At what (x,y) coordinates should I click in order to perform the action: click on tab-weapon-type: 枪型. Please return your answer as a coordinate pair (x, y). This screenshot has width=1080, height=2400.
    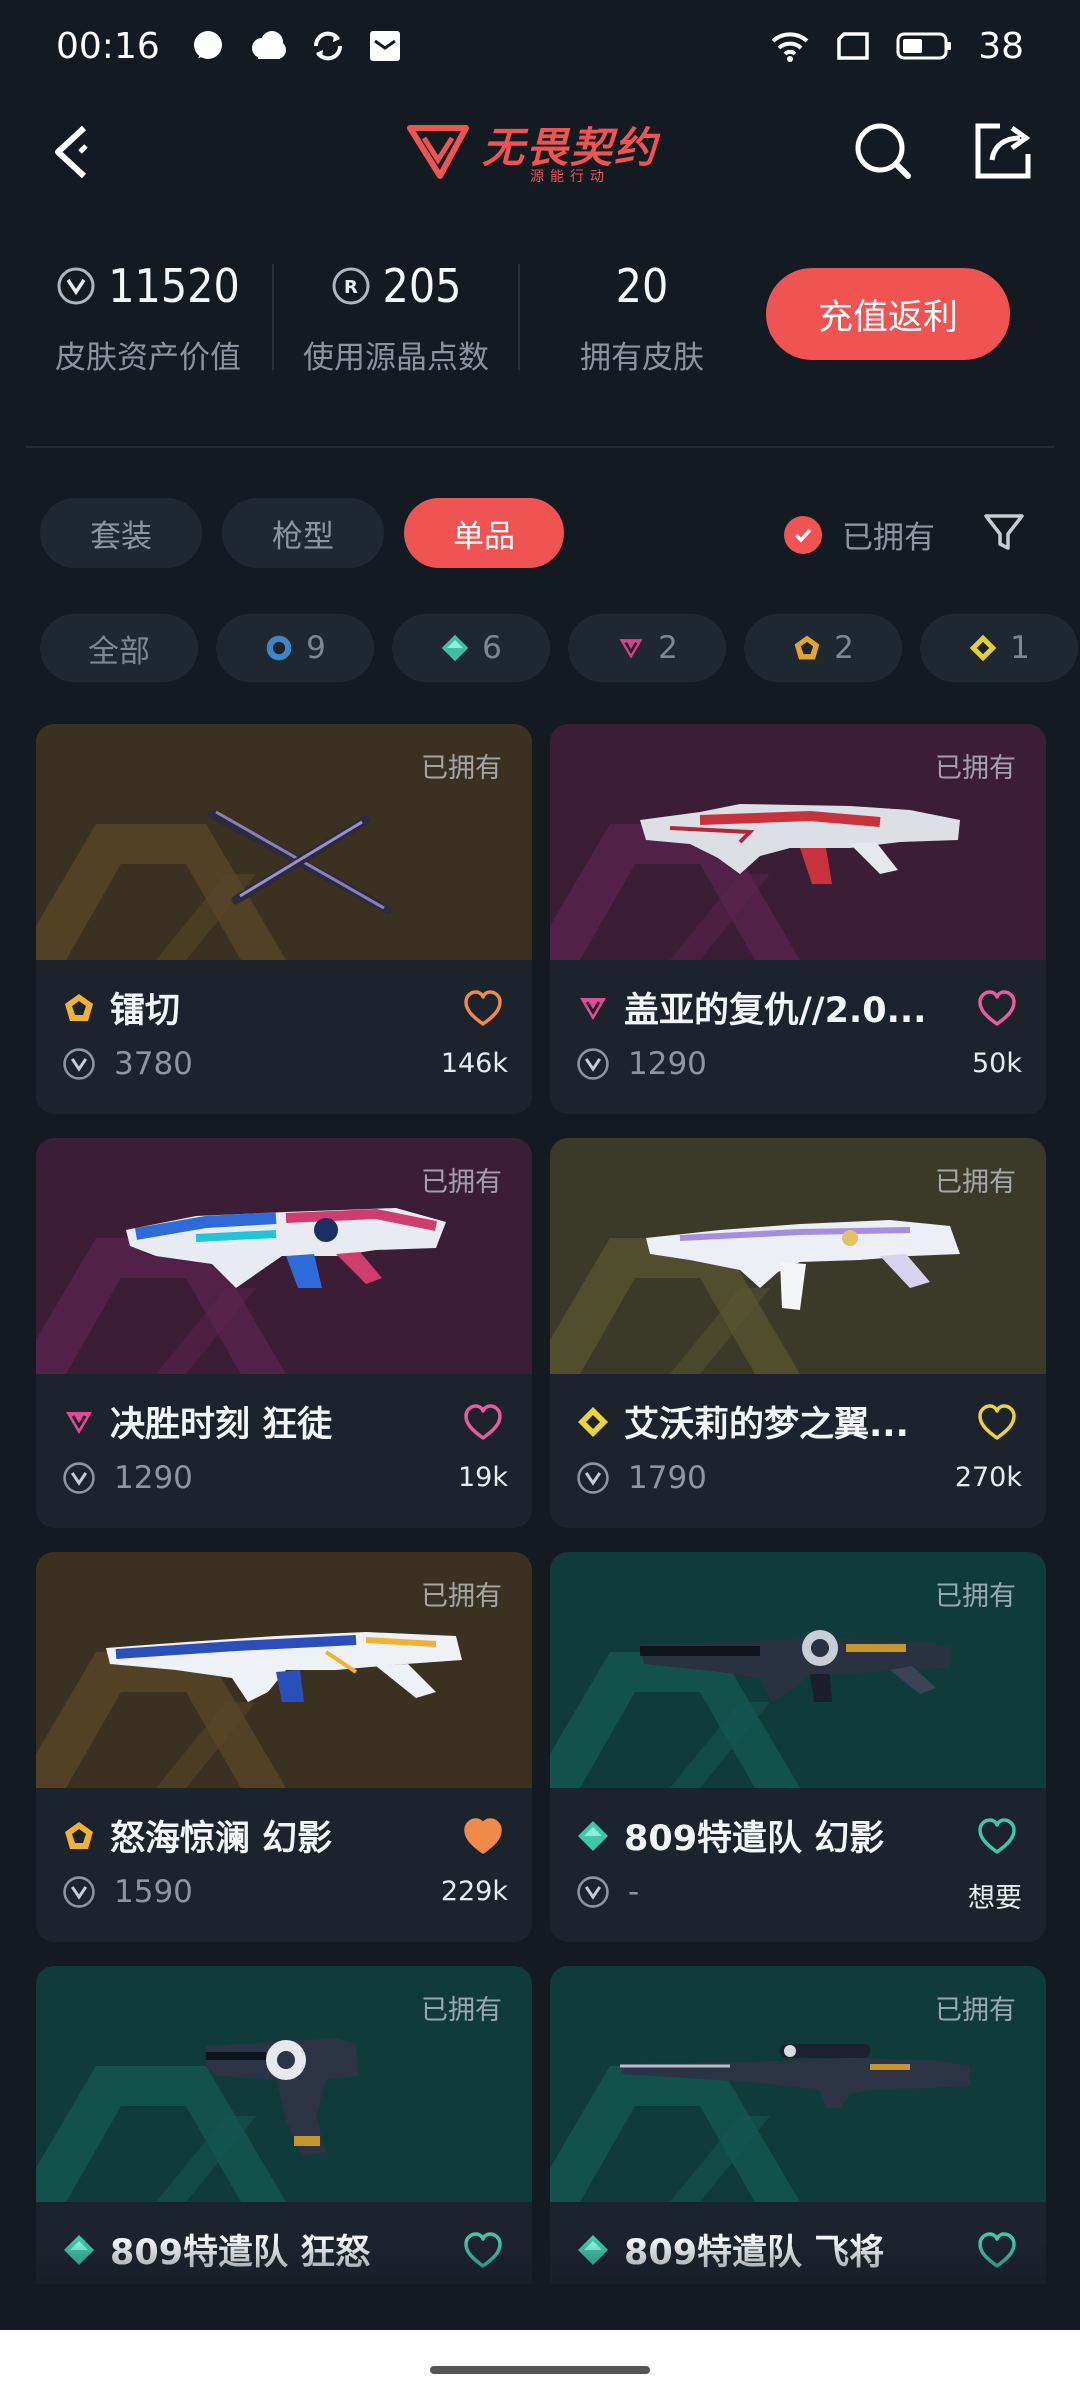
    Looking at the image, I should click on (303, 533).